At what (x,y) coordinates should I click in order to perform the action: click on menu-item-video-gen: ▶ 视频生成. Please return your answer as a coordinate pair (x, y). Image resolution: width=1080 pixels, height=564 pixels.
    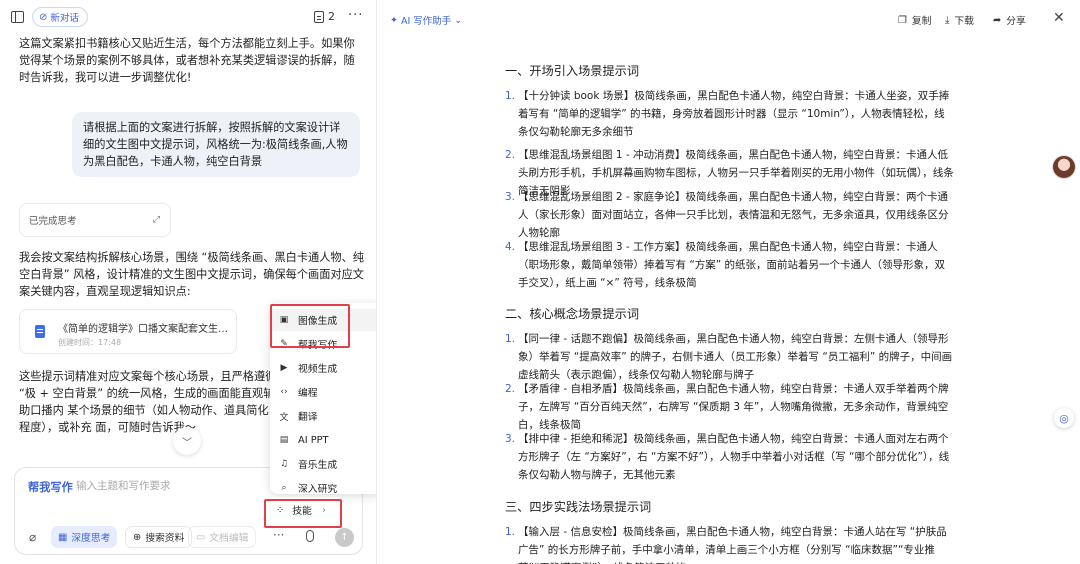
    Looking at the image, I should click on (323, 368).